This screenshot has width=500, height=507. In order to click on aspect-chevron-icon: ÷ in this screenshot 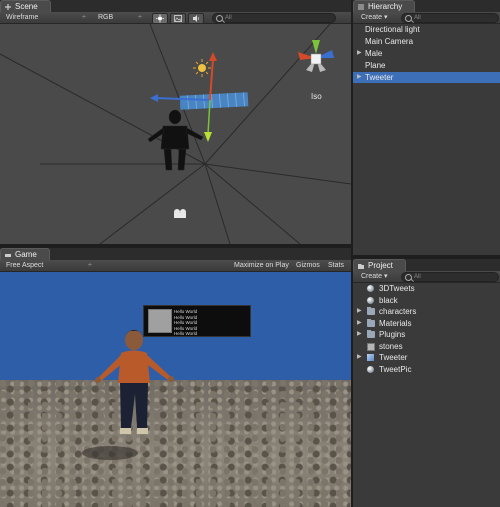, I will do `click(90, 265)`.